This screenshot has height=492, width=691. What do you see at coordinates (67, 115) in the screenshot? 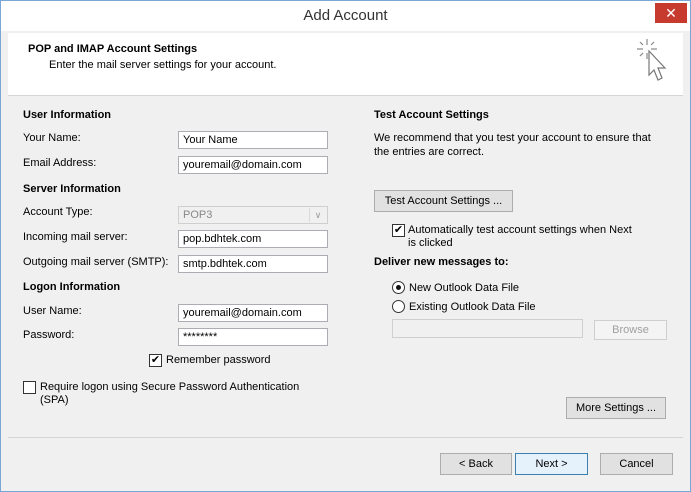
I see `user-info-heading: User Information` at bounding box center [67, 115].